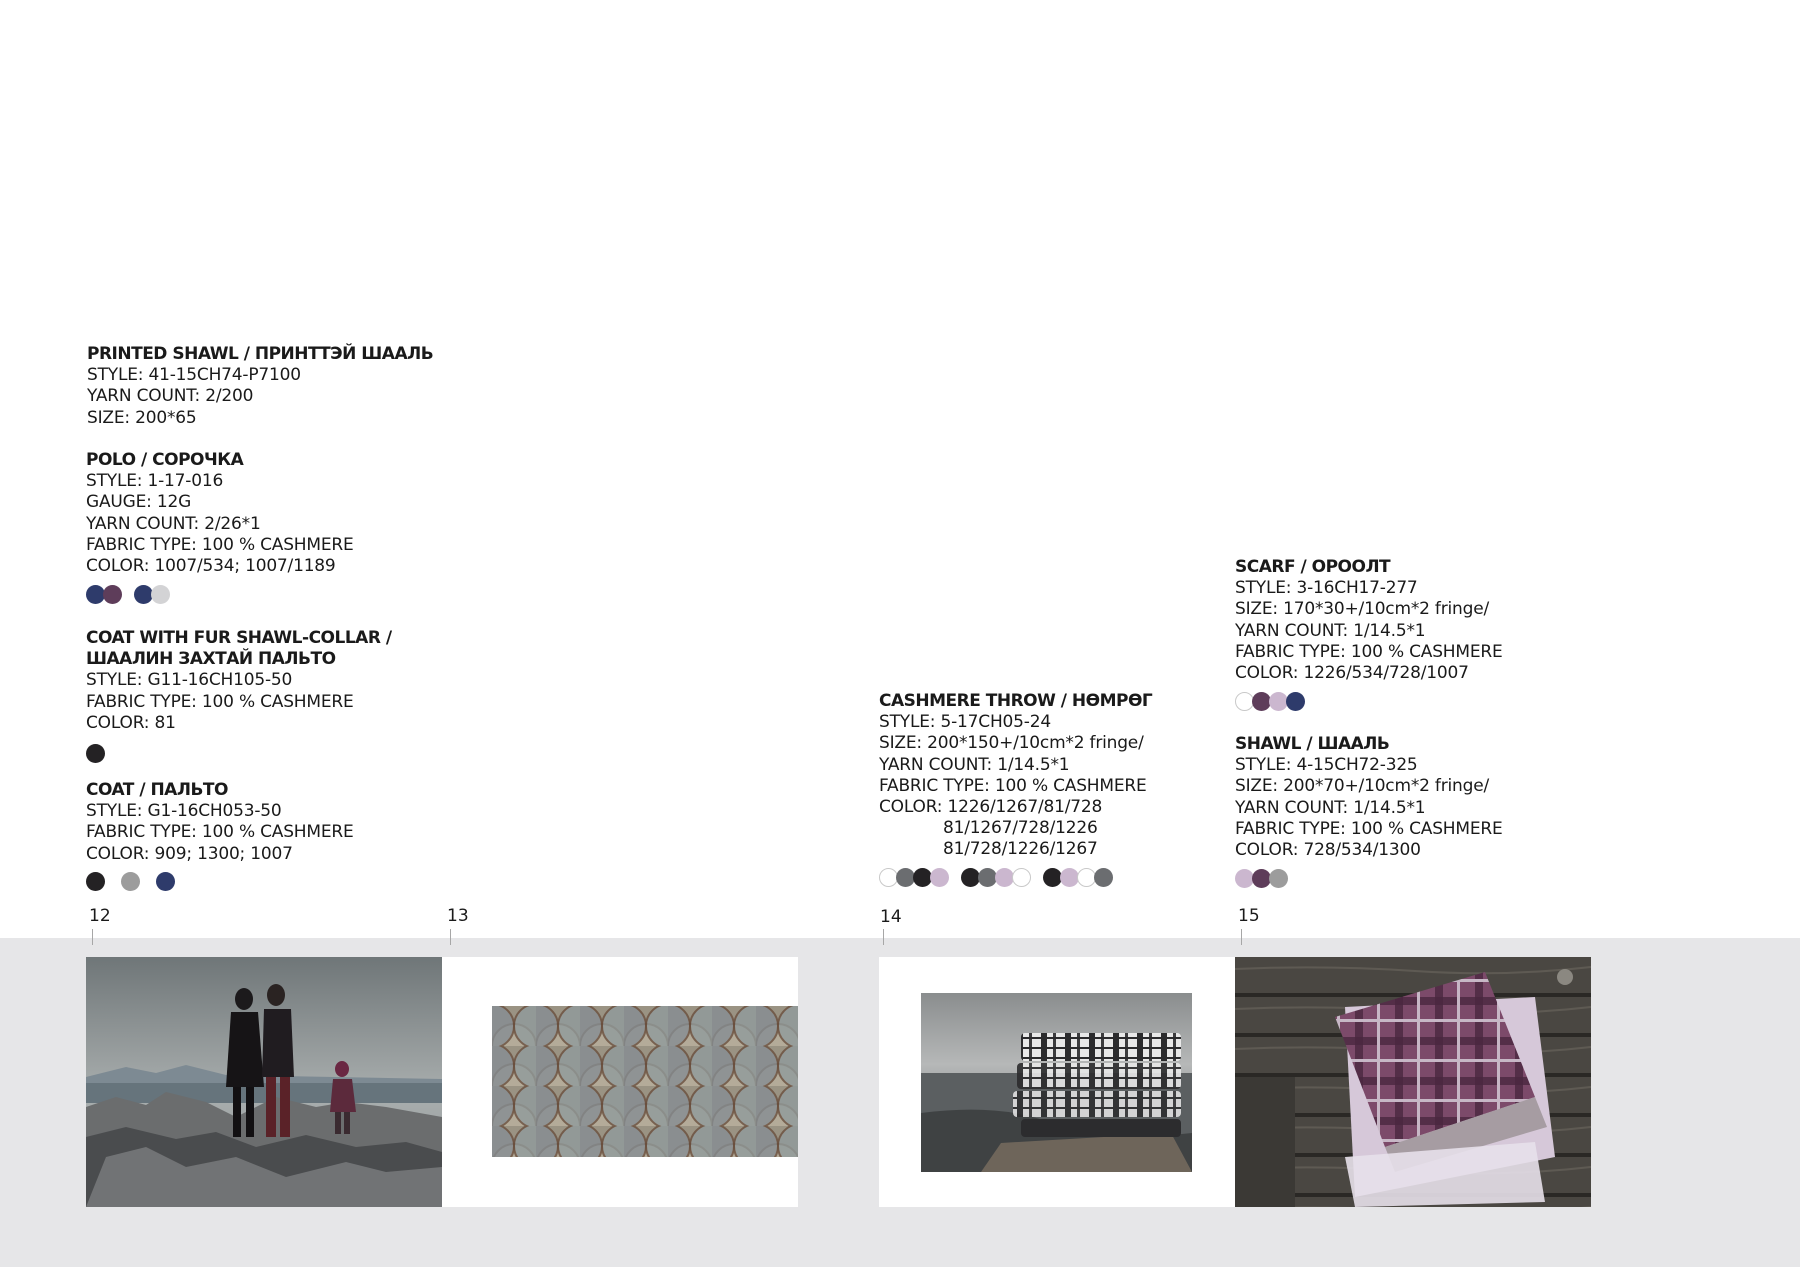 This screenshot has height=1267, width=1800. Describe the element at coordinates (1326, 765) in the screenshot. I see `style-code: STYLE: 4-15CH72-325` at that location.